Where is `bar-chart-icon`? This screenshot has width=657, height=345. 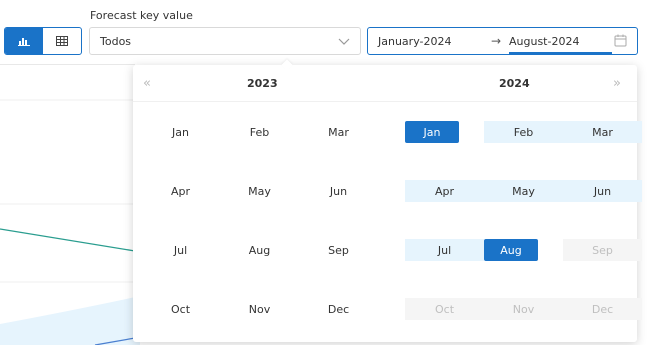 bar-chart-icon is located at coordinates (24, 42).